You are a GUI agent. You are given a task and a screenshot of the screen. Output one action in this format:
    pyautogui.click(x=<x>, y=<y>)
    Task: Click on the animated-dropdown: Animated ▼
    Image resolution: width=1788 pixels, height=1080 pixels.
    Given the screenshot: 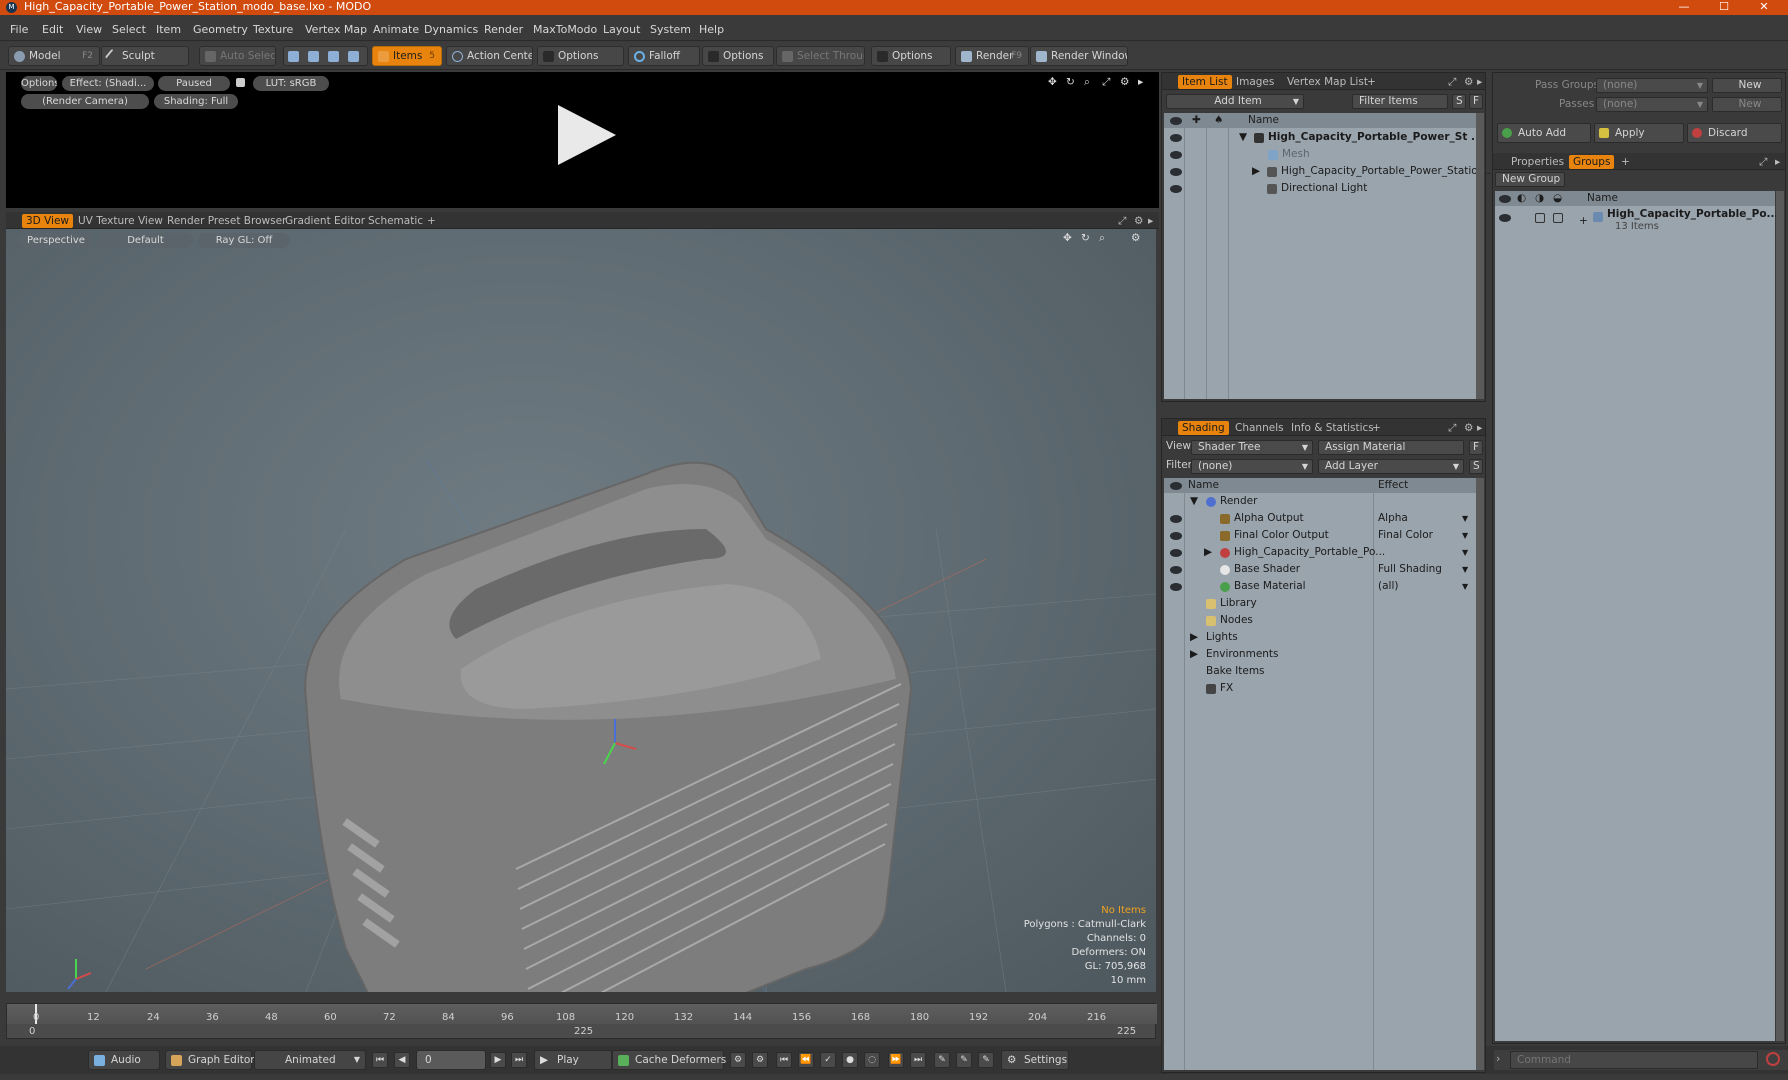 What is the action you would take?
    pyautogui.click(x=310, y=1060)
    